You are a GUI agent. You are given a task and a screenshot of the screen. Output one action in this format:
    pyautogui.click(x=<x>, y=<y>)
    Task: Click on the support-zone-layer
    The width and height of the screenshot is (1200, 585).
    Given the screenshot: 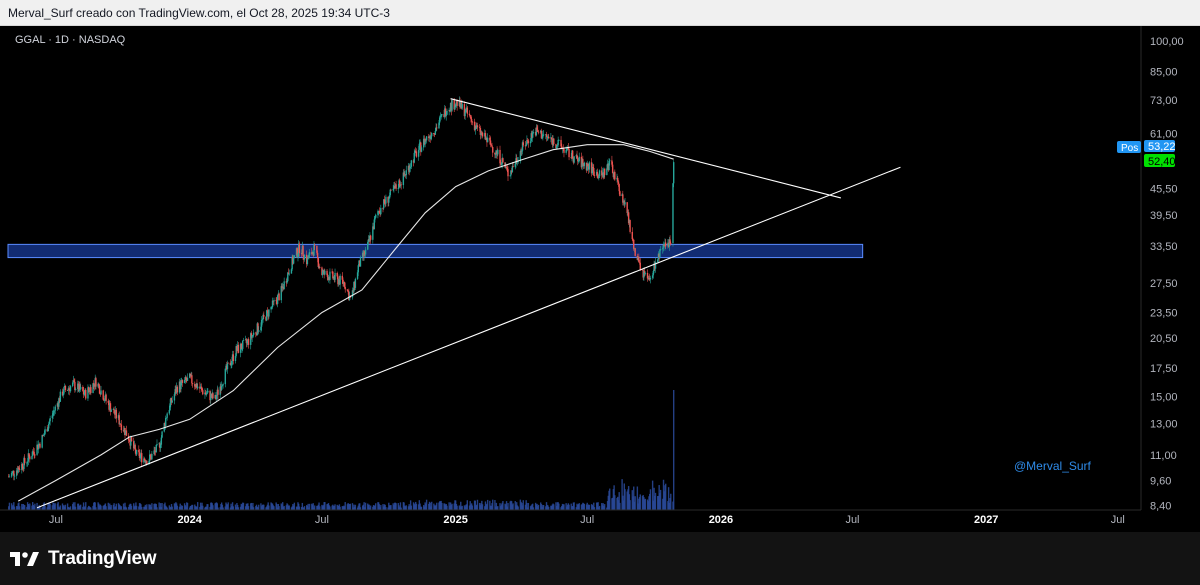 What is the action you would take?
    pyautogui.click(x=435, y=251)
    